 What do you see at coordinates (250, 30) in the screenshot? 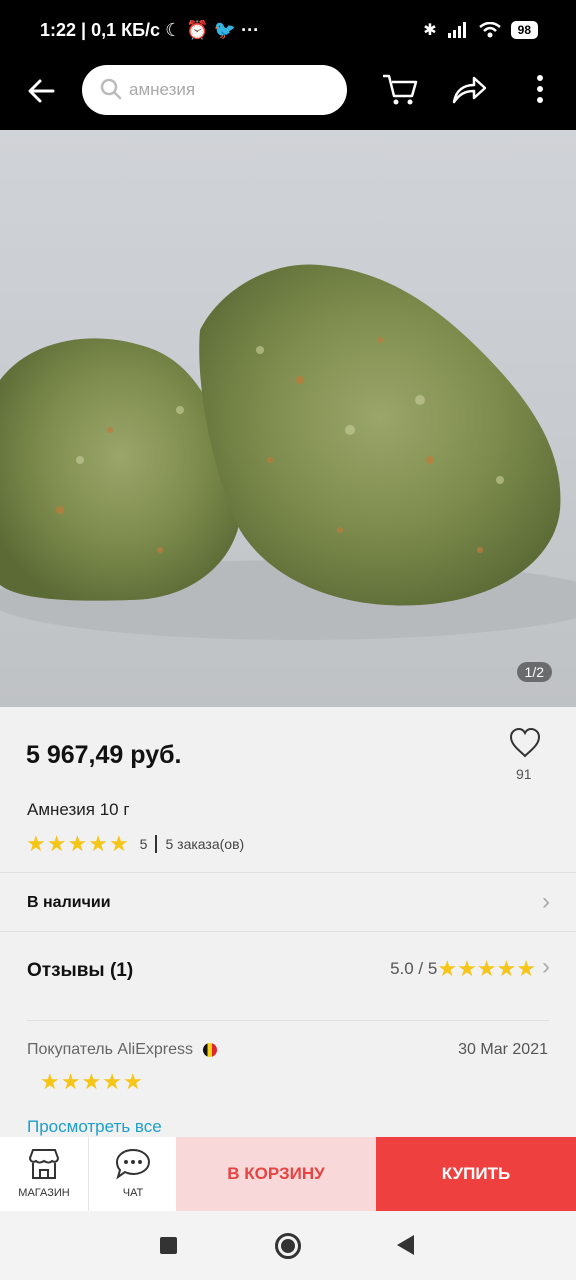
I see `more-notifications-icon: ···` at bounding box center [250, 30].